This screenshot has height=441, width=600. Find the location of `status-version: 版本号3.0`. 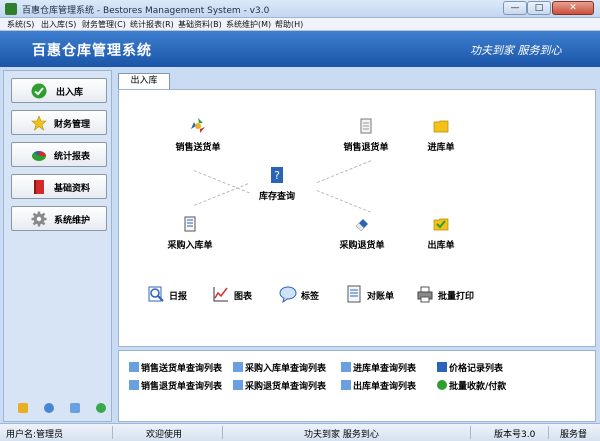

status-version: 版本号3.0 is located at coordinates (515, 435).